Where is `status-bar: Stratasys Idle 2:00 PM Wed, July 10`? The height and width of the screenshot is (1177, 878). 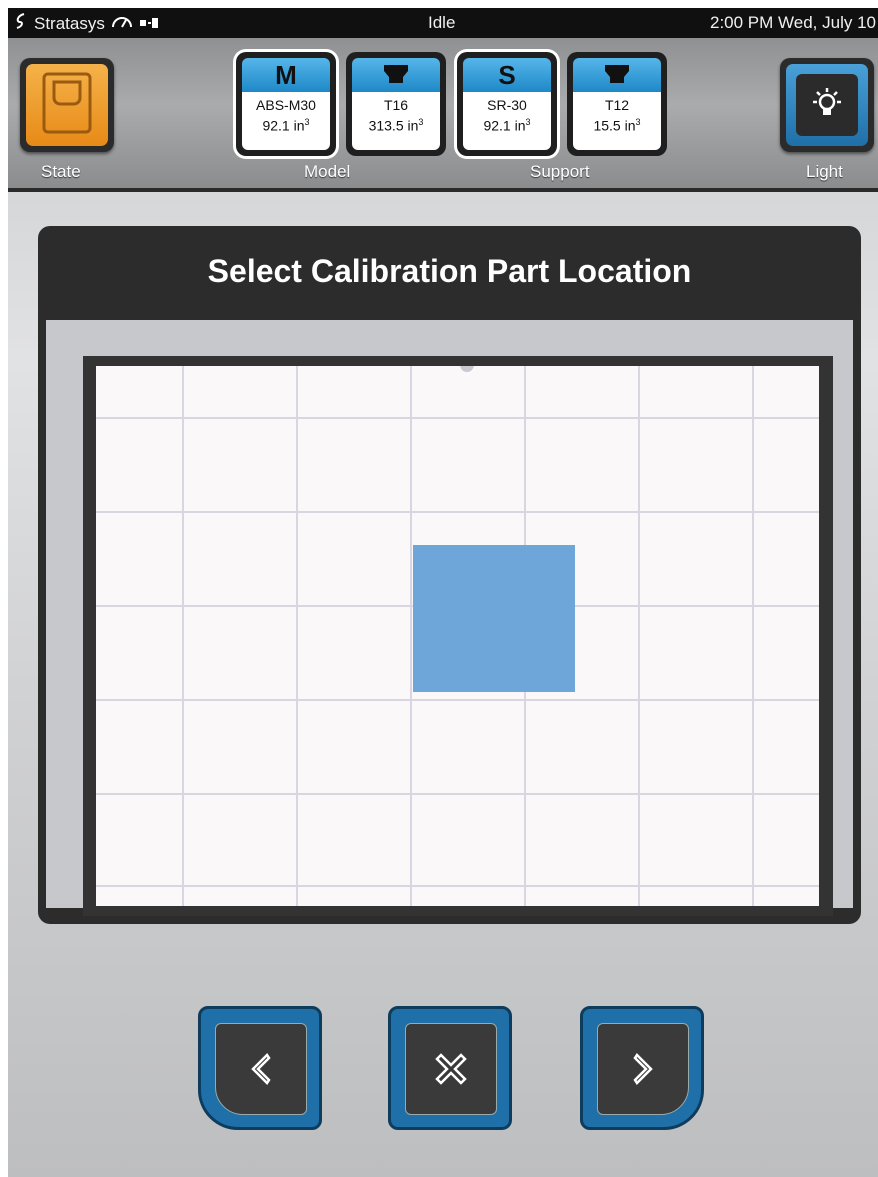
status-bar: Stratasys Idle 2:00 PM Wed, July 10 is located at coordinates (443, 23).